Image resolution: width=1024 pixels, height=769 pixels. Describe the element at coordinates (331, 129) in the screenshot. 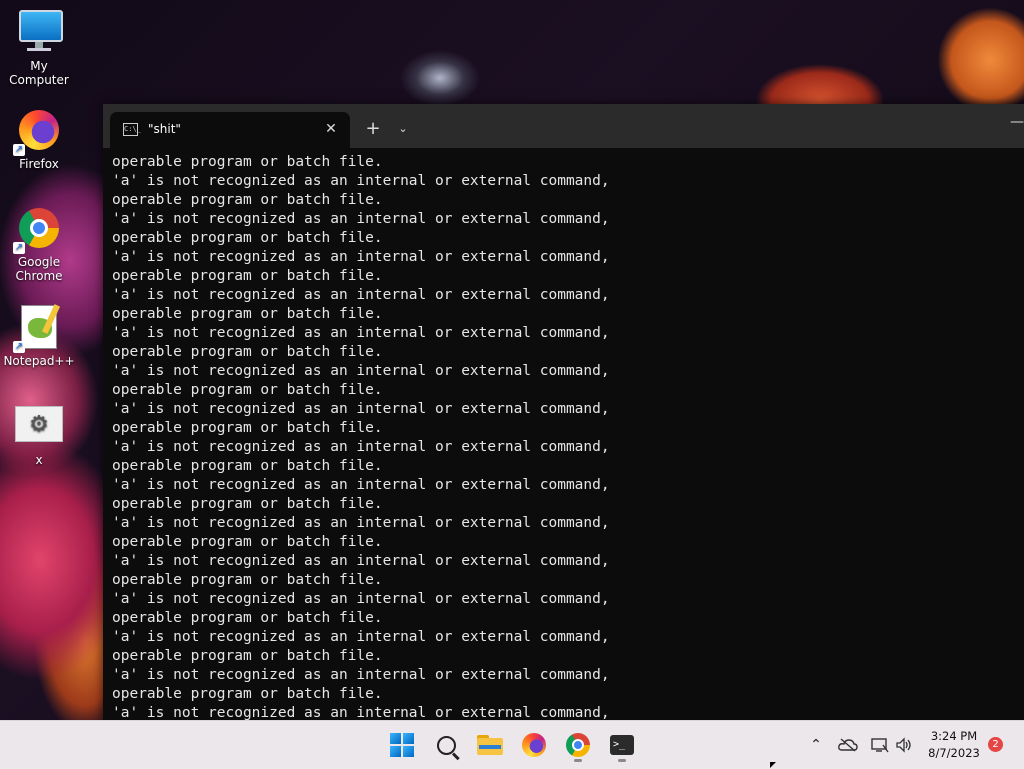

I see `close-tab-button: ✕` at that location.